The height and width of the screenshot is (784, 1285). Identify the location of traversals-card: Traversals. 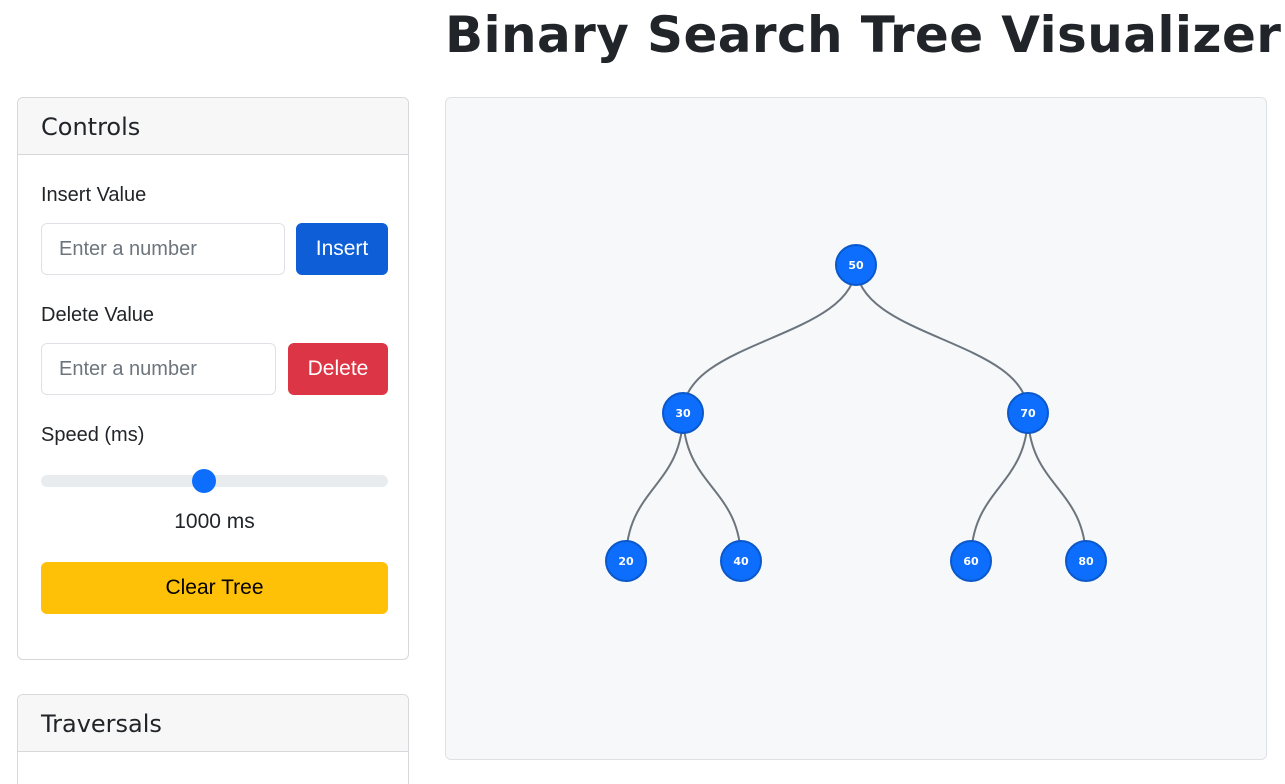
(213, 739).